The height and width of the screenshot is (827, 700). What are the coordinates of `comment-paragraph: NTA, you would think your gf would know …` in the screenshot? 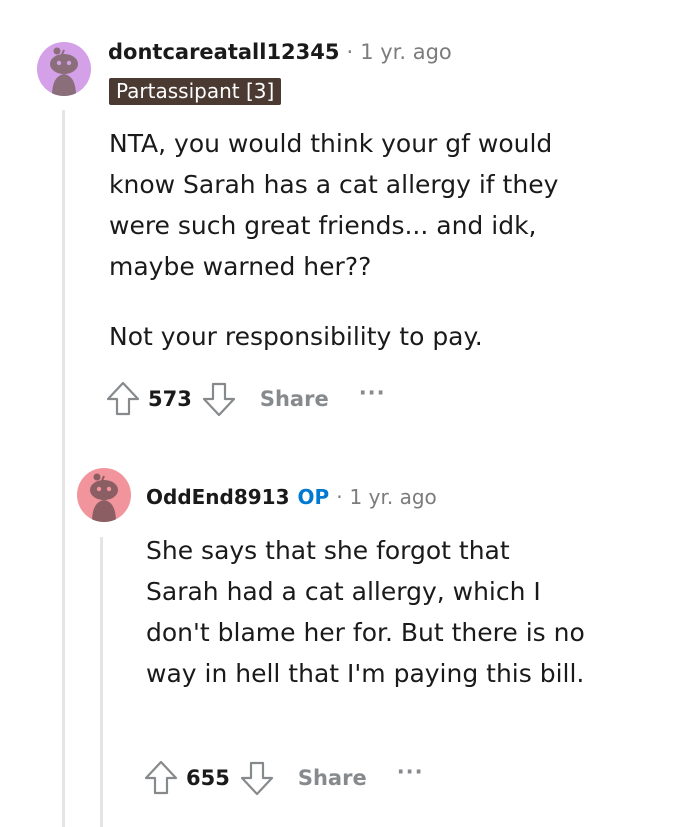 It's located at (334, 205).